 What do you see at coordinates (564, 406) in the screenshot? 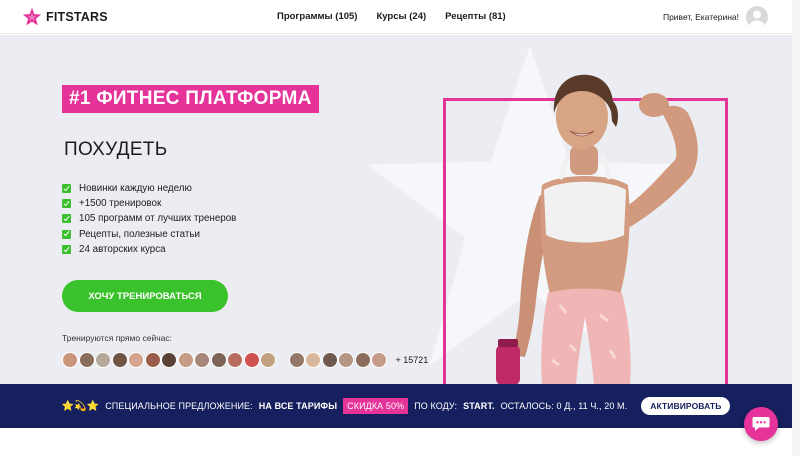
I see `promo-countdown: ОСТАЛОСЬ: 0 Д., 11 Ч., 20 М.` at bounding box center [564, 406].